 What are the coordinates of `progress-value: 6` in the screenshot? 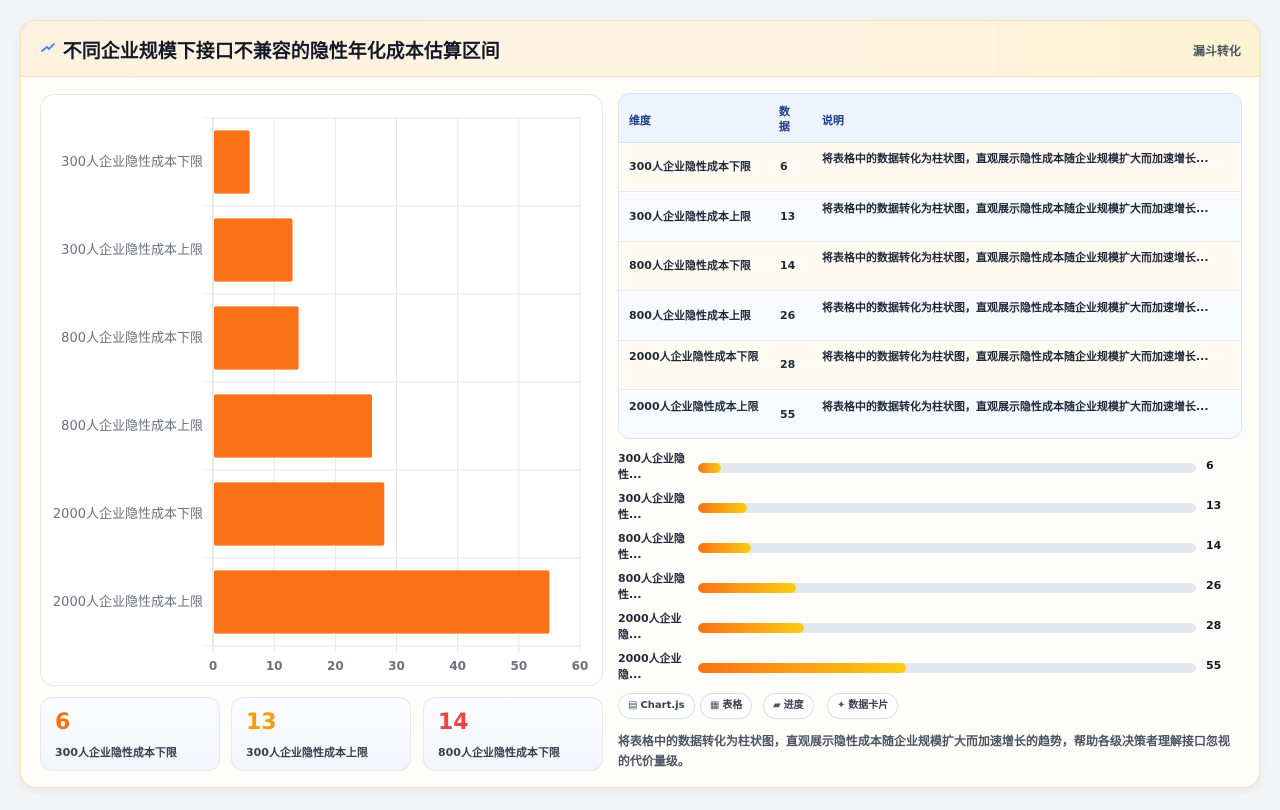 It's located at (1210, 465).